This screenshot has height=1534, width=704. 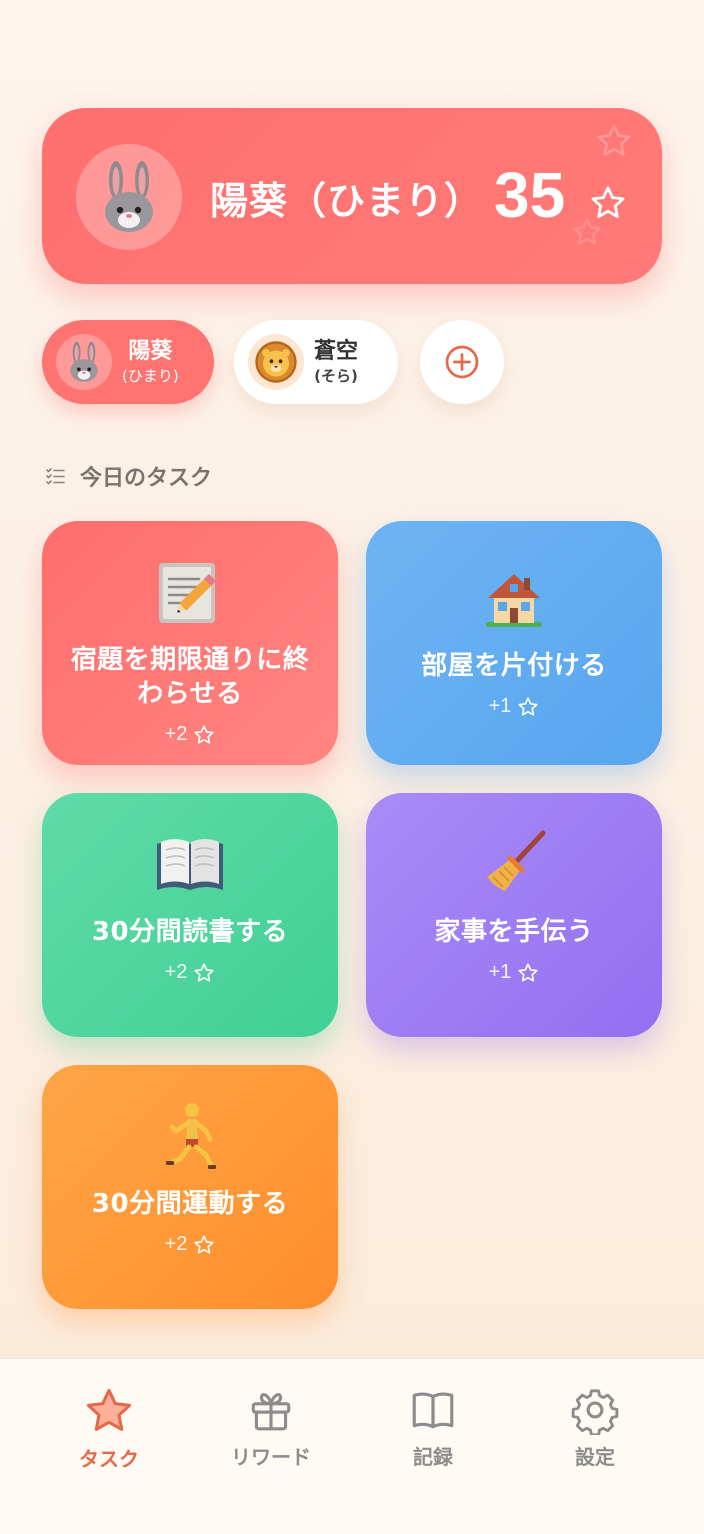 I want to click on task-title: 部屋を片付ける, so click(x=514, y=666).